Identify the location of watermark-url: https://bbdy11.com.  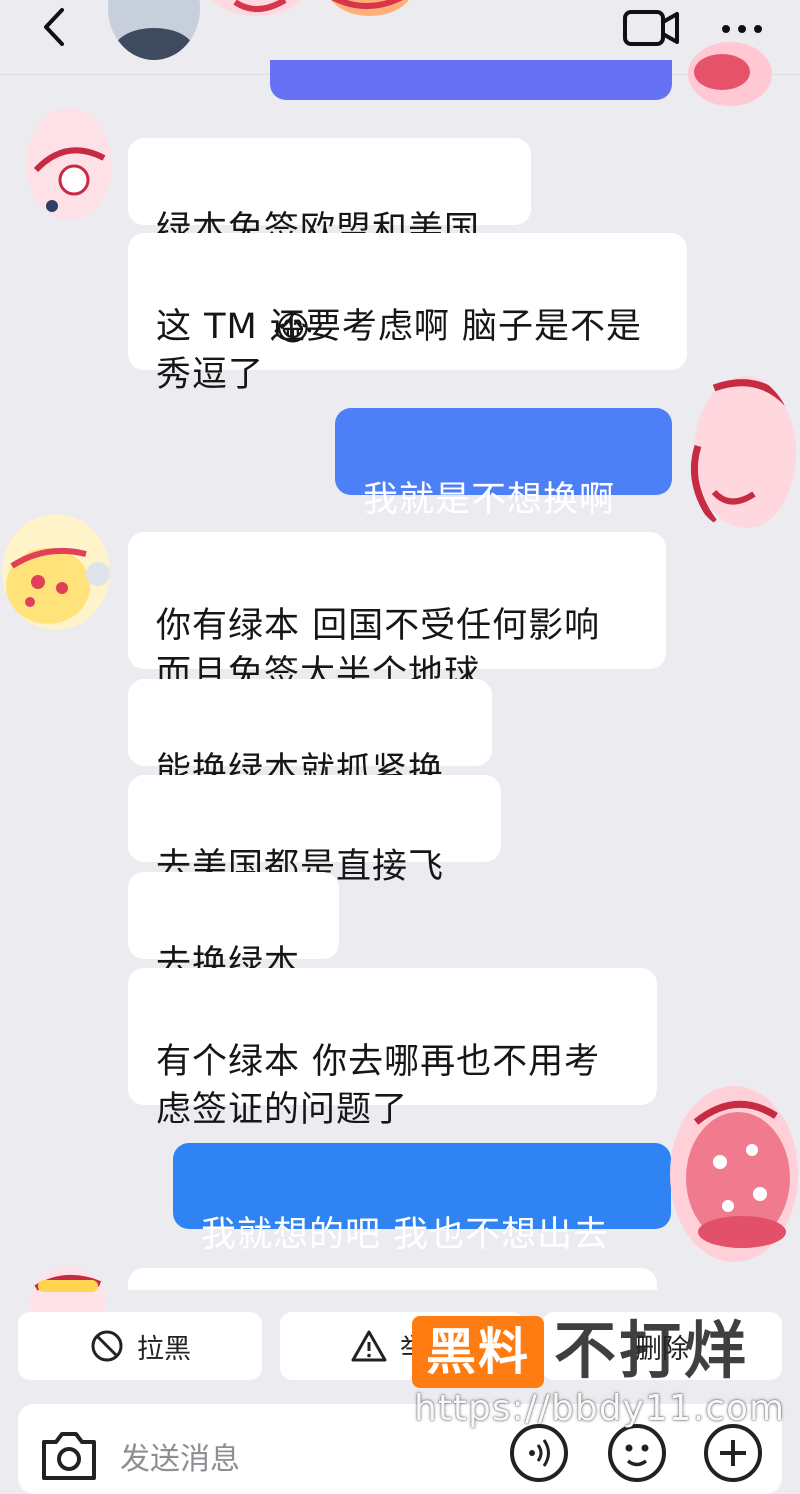
(600, 1408).